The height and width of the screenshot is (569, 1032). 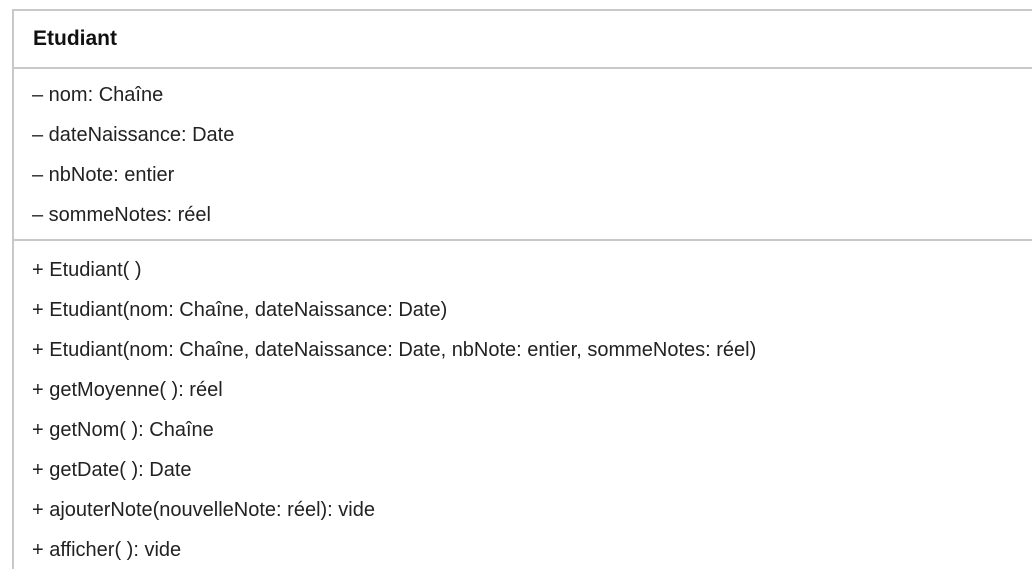 I want to click on method-row: + getNom( ): Chaîne, so click(x=123, y=430).